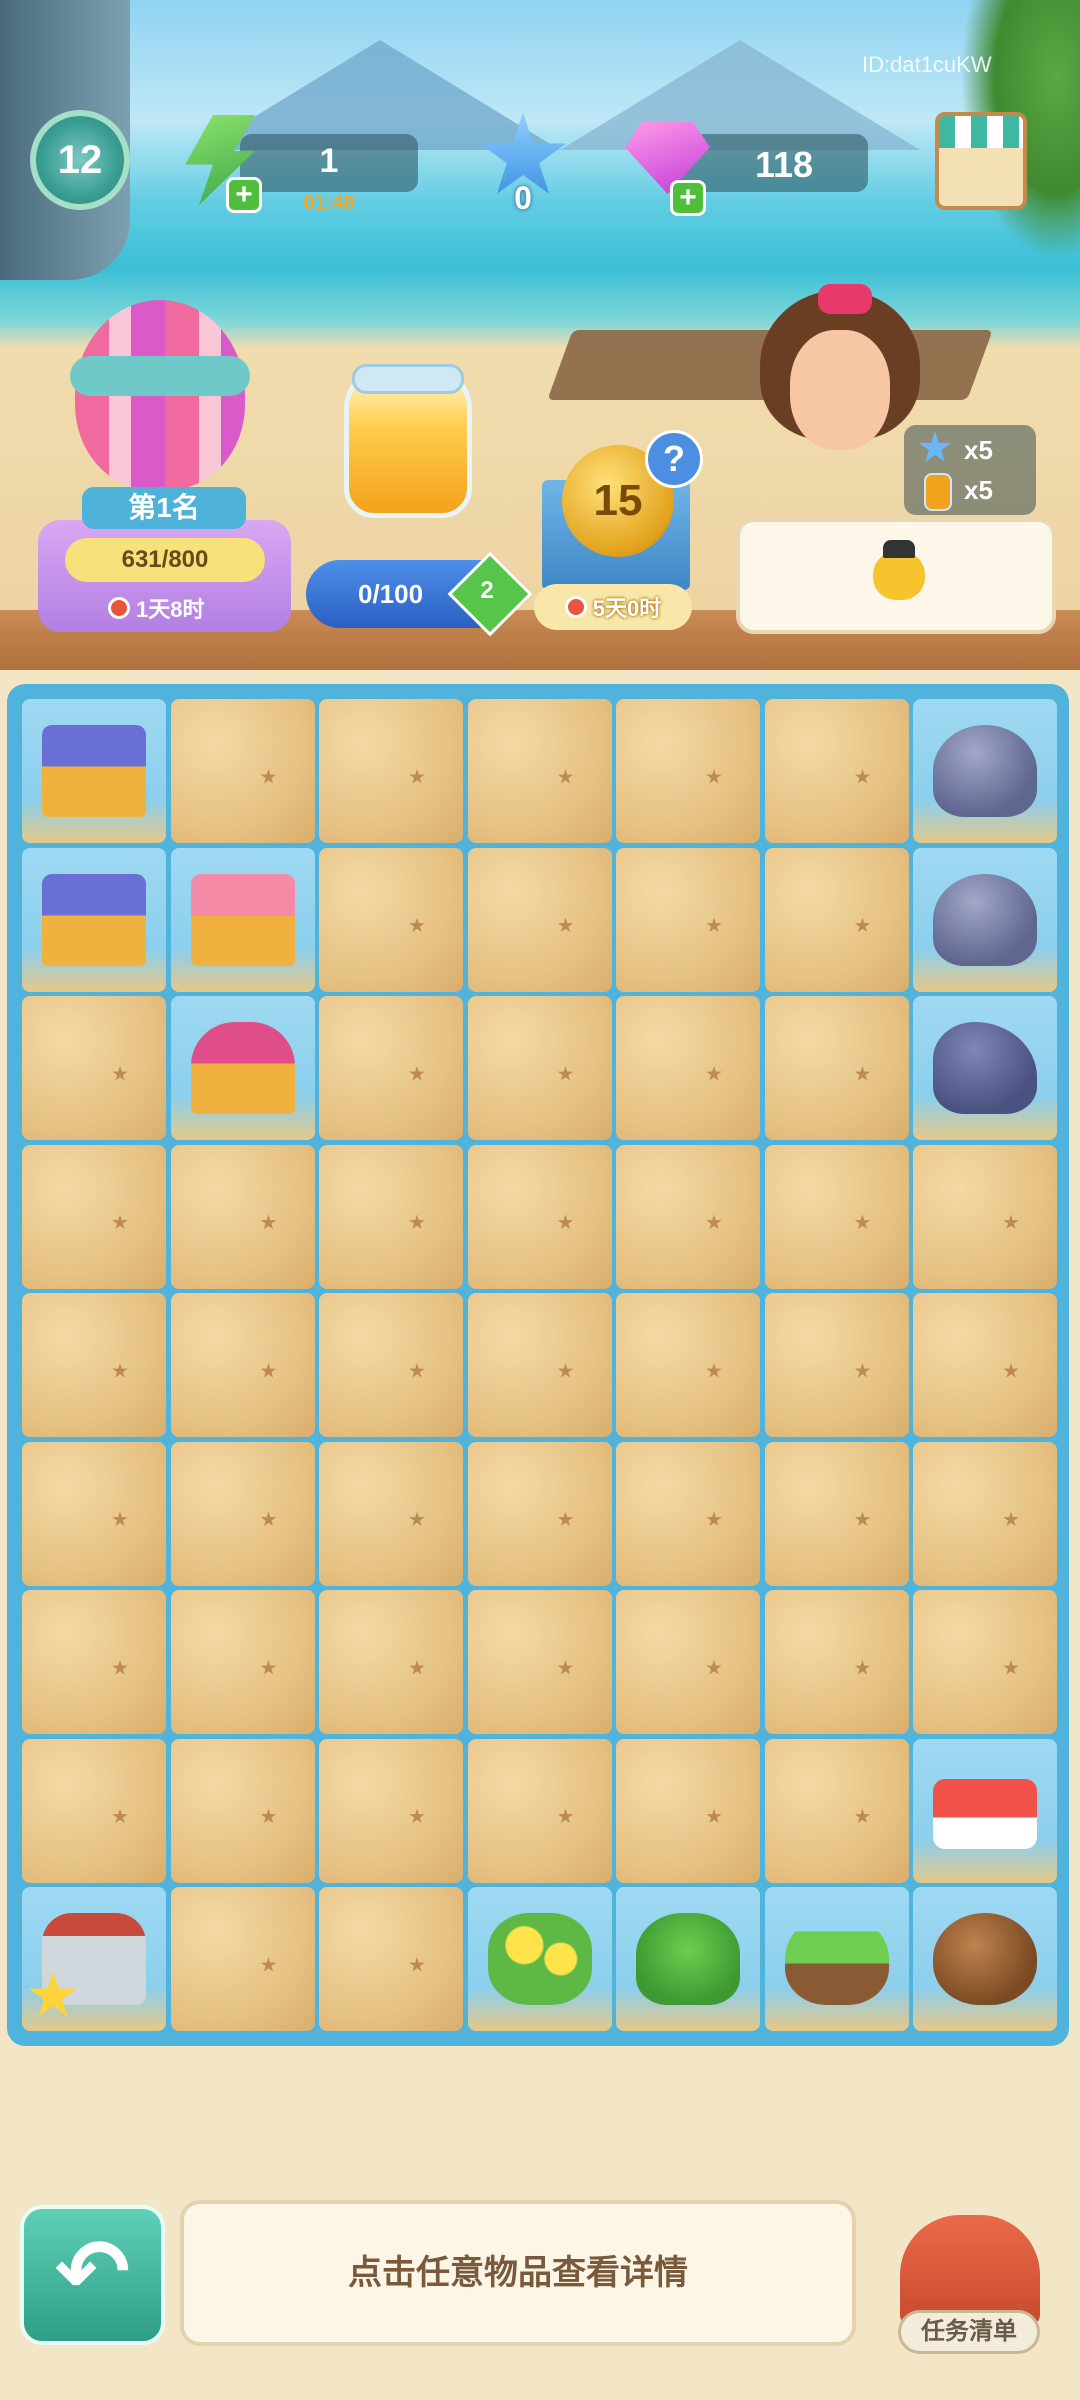 The image size is (1080, 2400). What do you see at coordinates (613, 607) in the screenshot?
I see `coin-timer: 5天0时` at bounding box center [613, 607].